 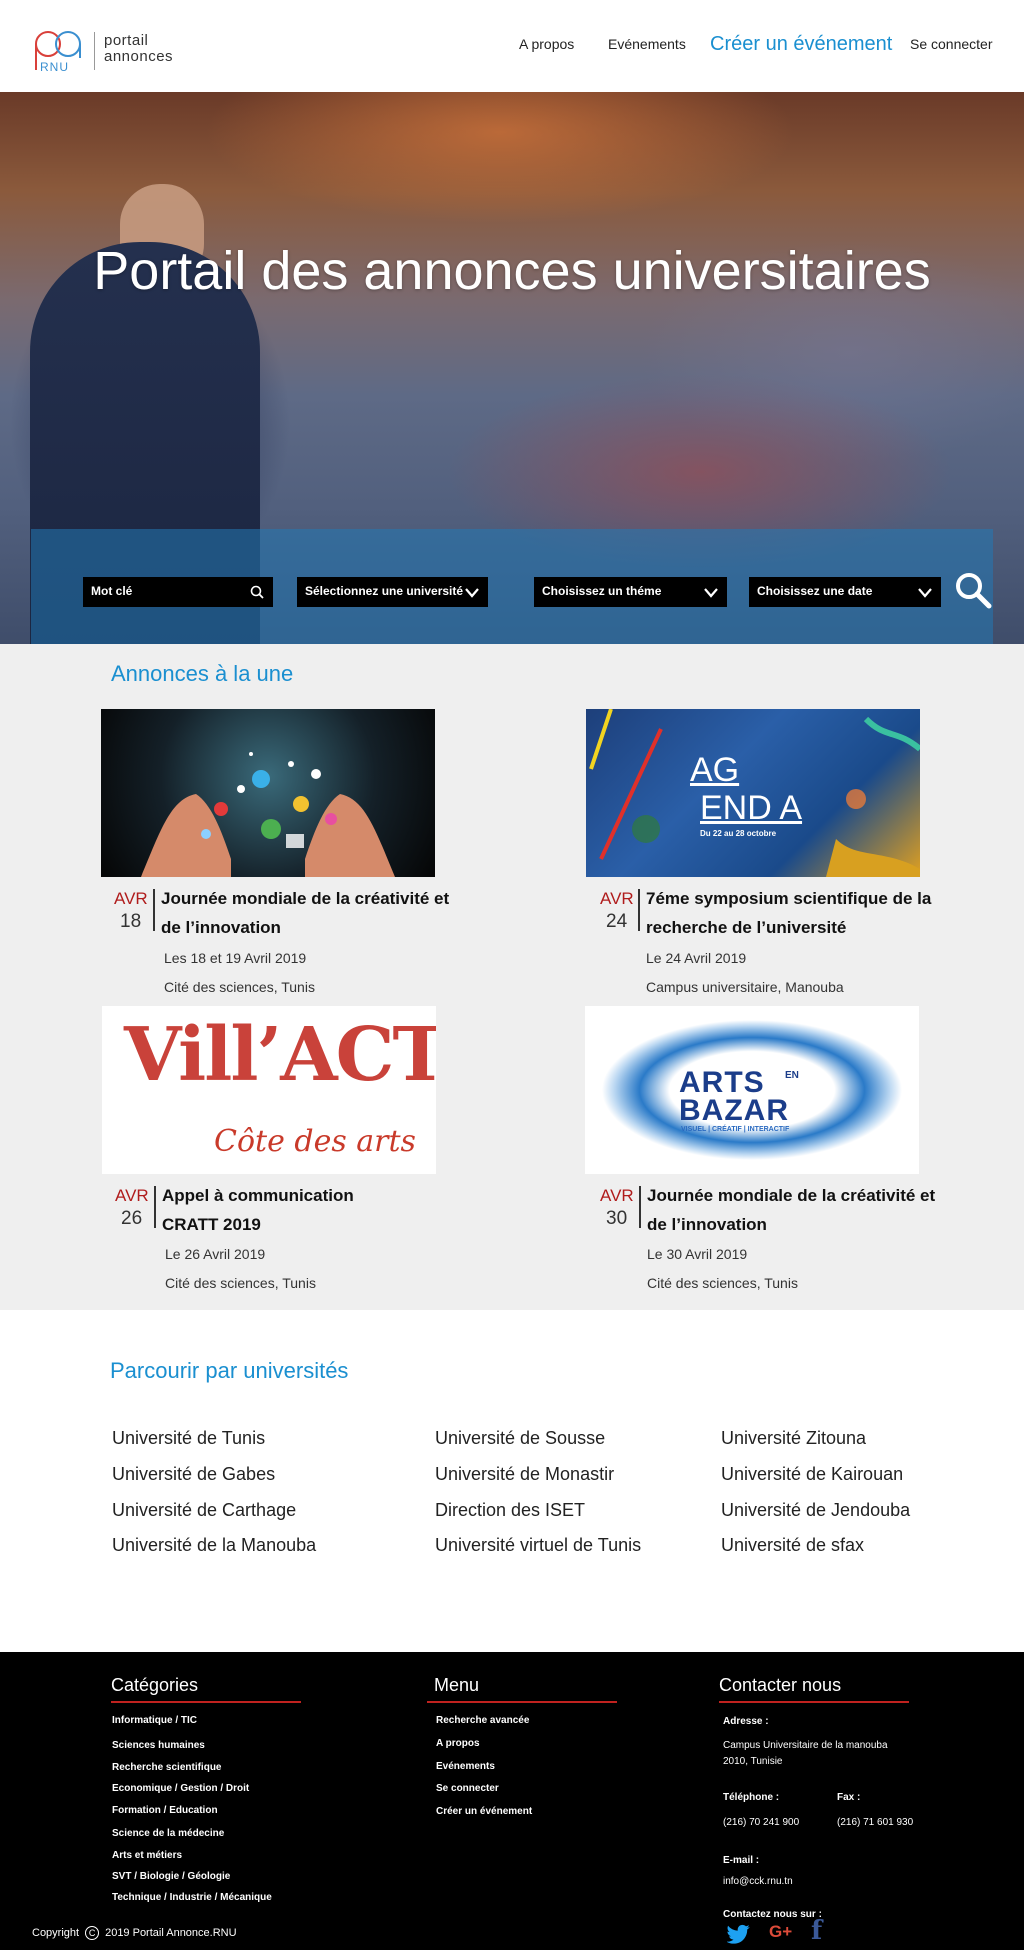 I want to click on nav-login: Se connecter, so click(x=951, y=44).